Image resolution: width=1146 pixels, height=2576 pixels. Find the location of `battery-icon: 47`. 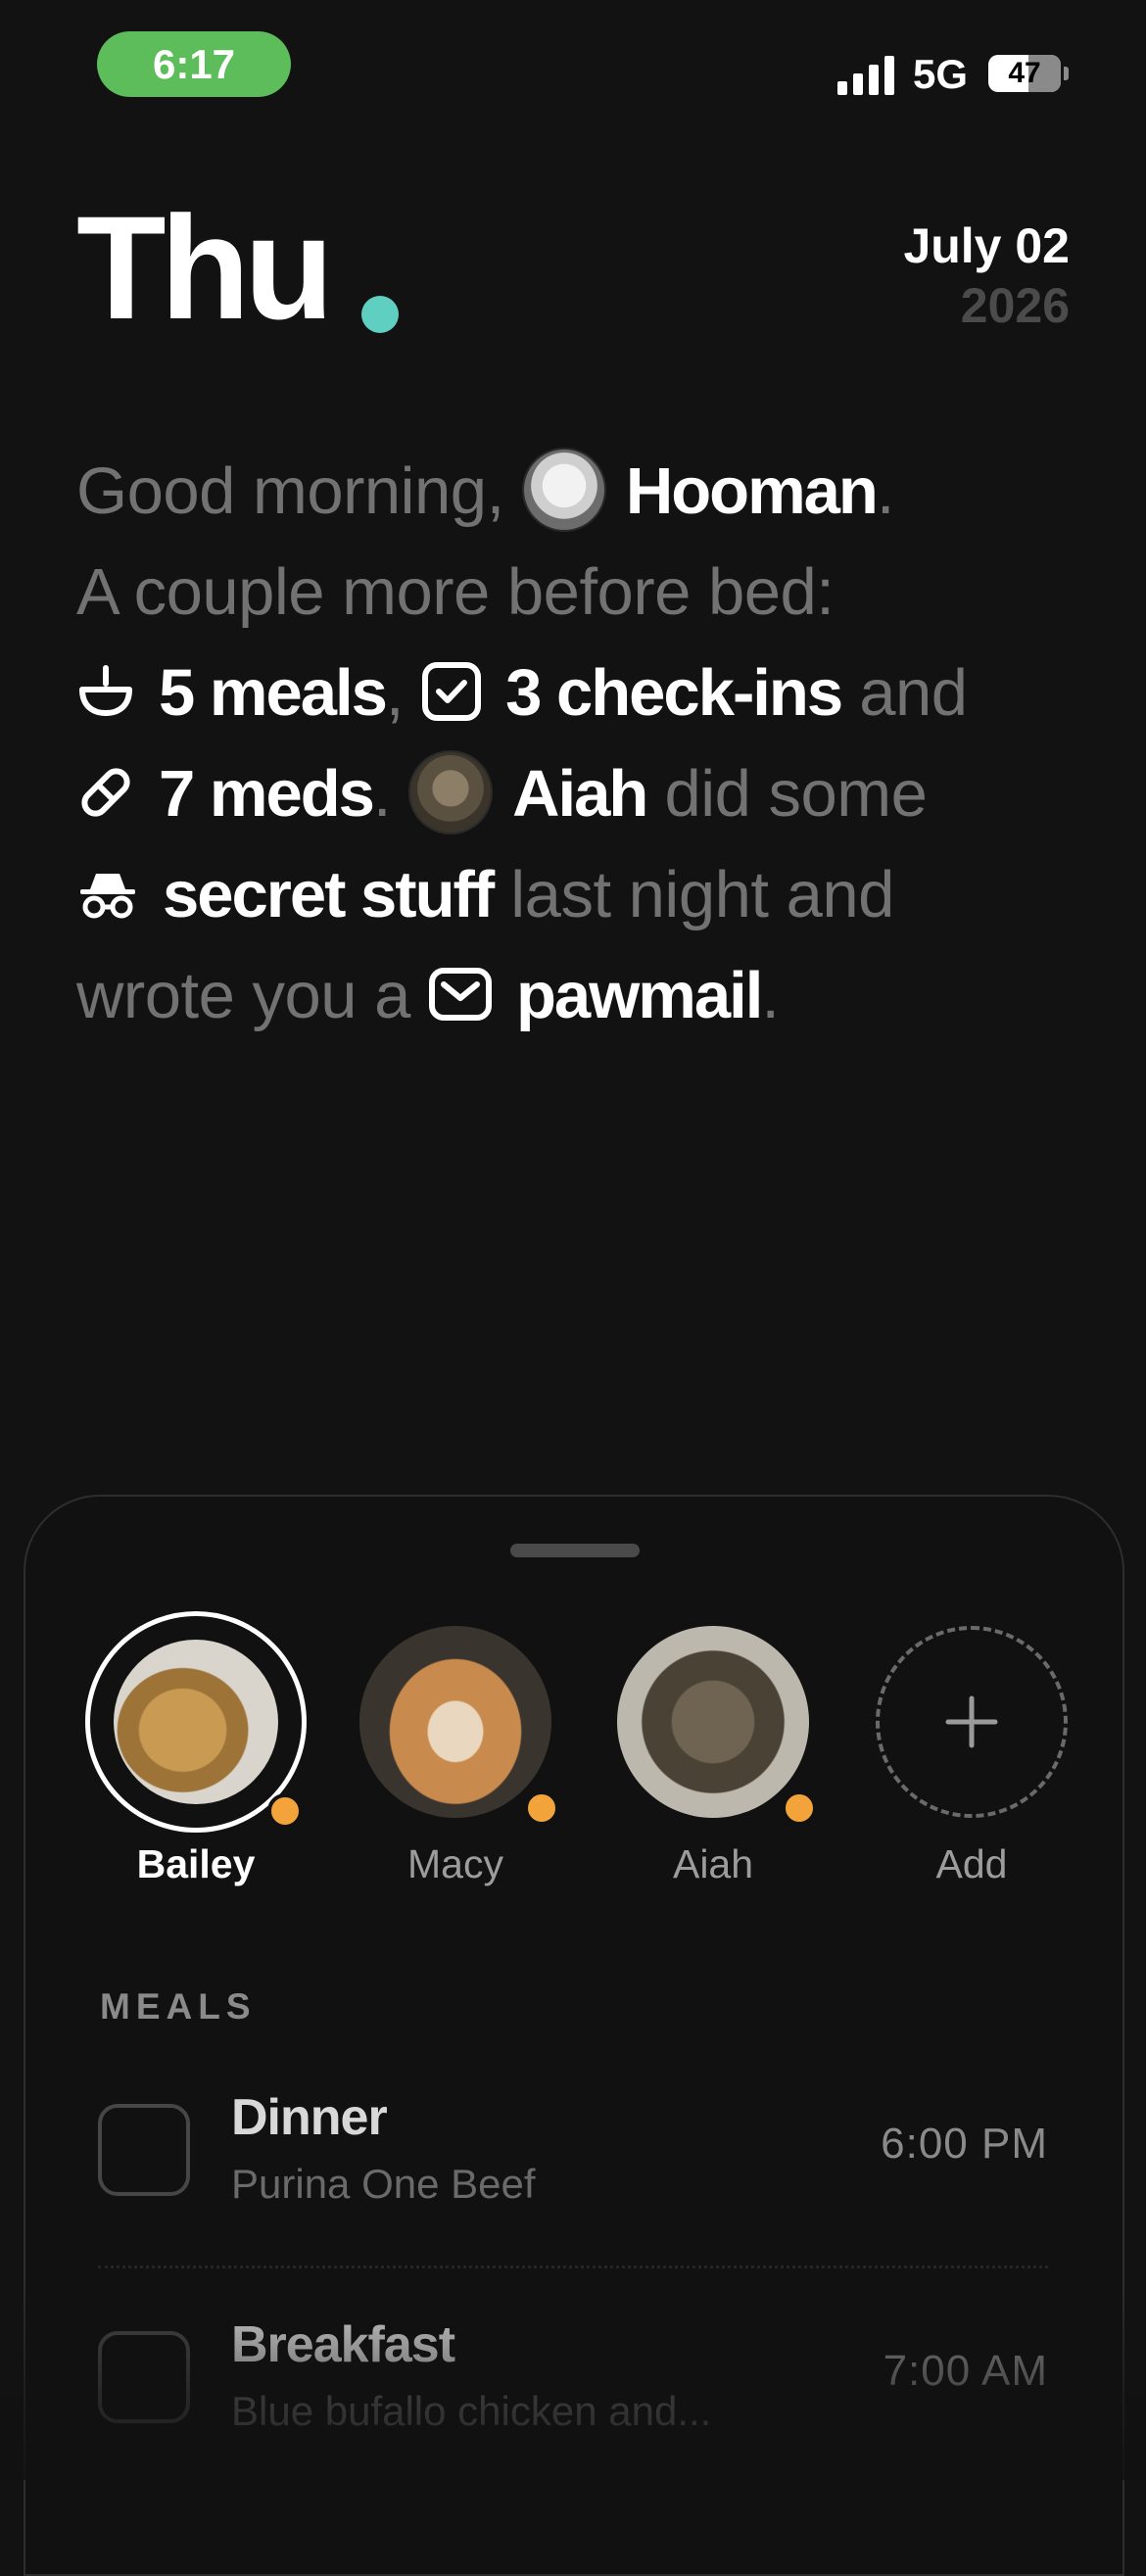

battery-icon: 47 is located at coordinates (1024, 73).